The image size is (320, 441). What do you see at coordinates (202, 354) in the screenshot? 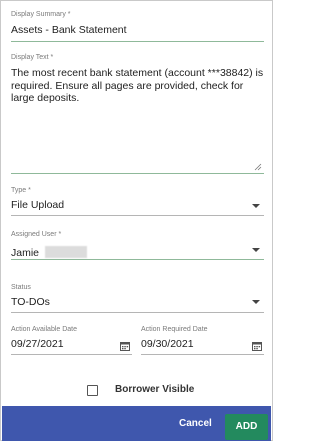
I see `action-required-date-underline` at bounding box center [202, 354].